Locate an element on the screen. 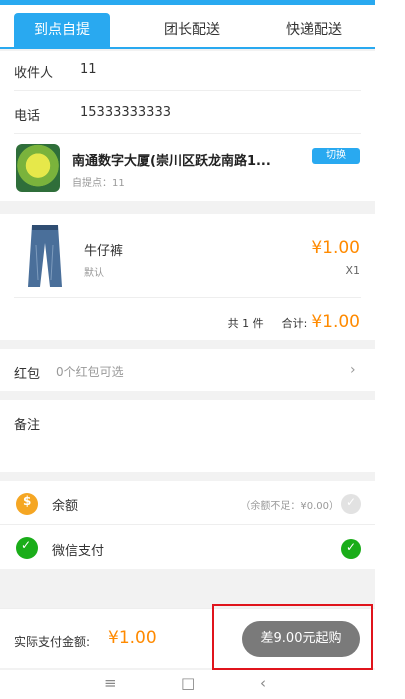 The image size is (405, 699). highlight-box is located at coordinates (292, 637).